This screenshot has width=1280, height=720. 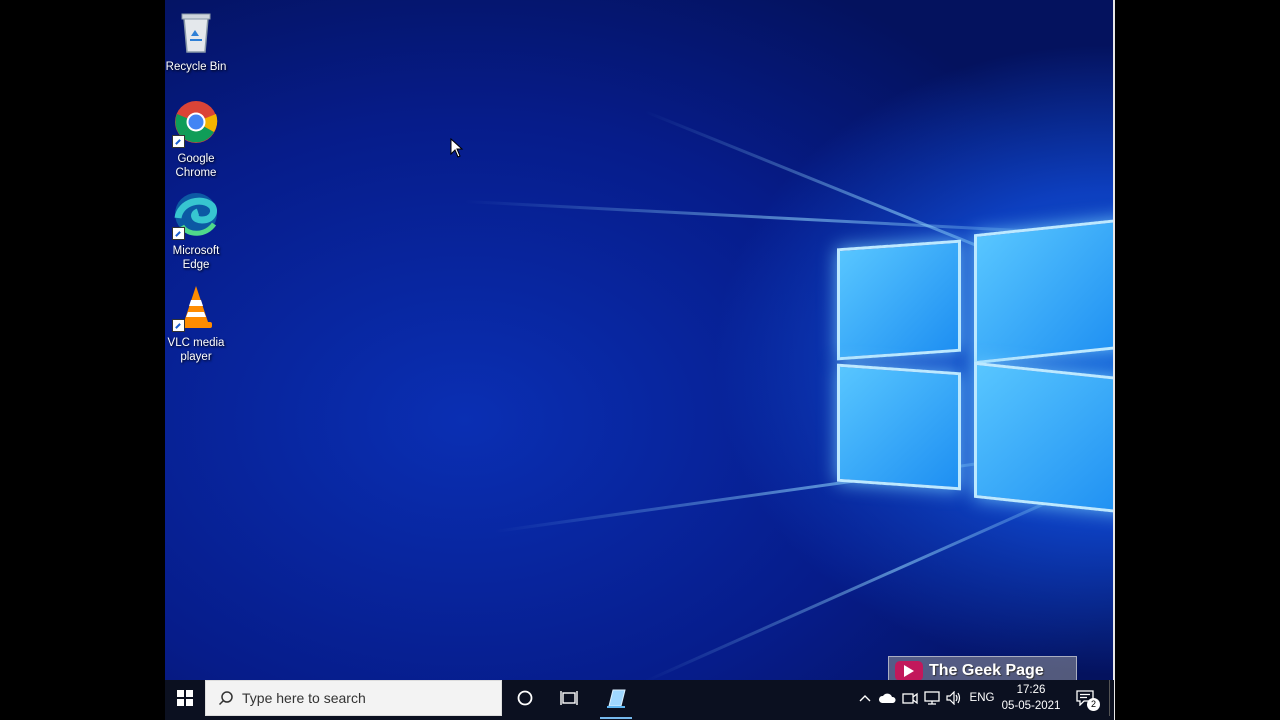 I want to click on volume-icon, so click(x=953, y=698).